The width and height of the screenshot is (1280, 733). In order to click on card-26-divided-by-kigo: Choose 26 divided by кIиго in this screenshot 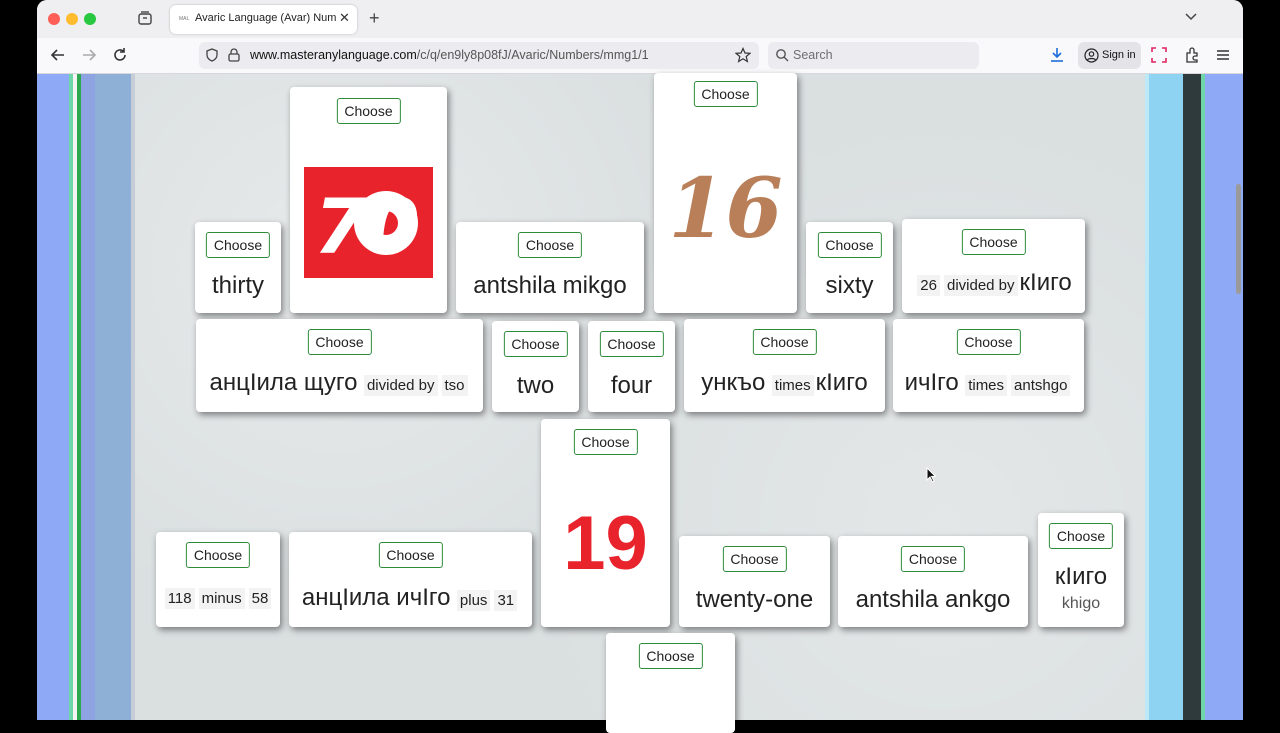, I will do `click(993, 266)`.